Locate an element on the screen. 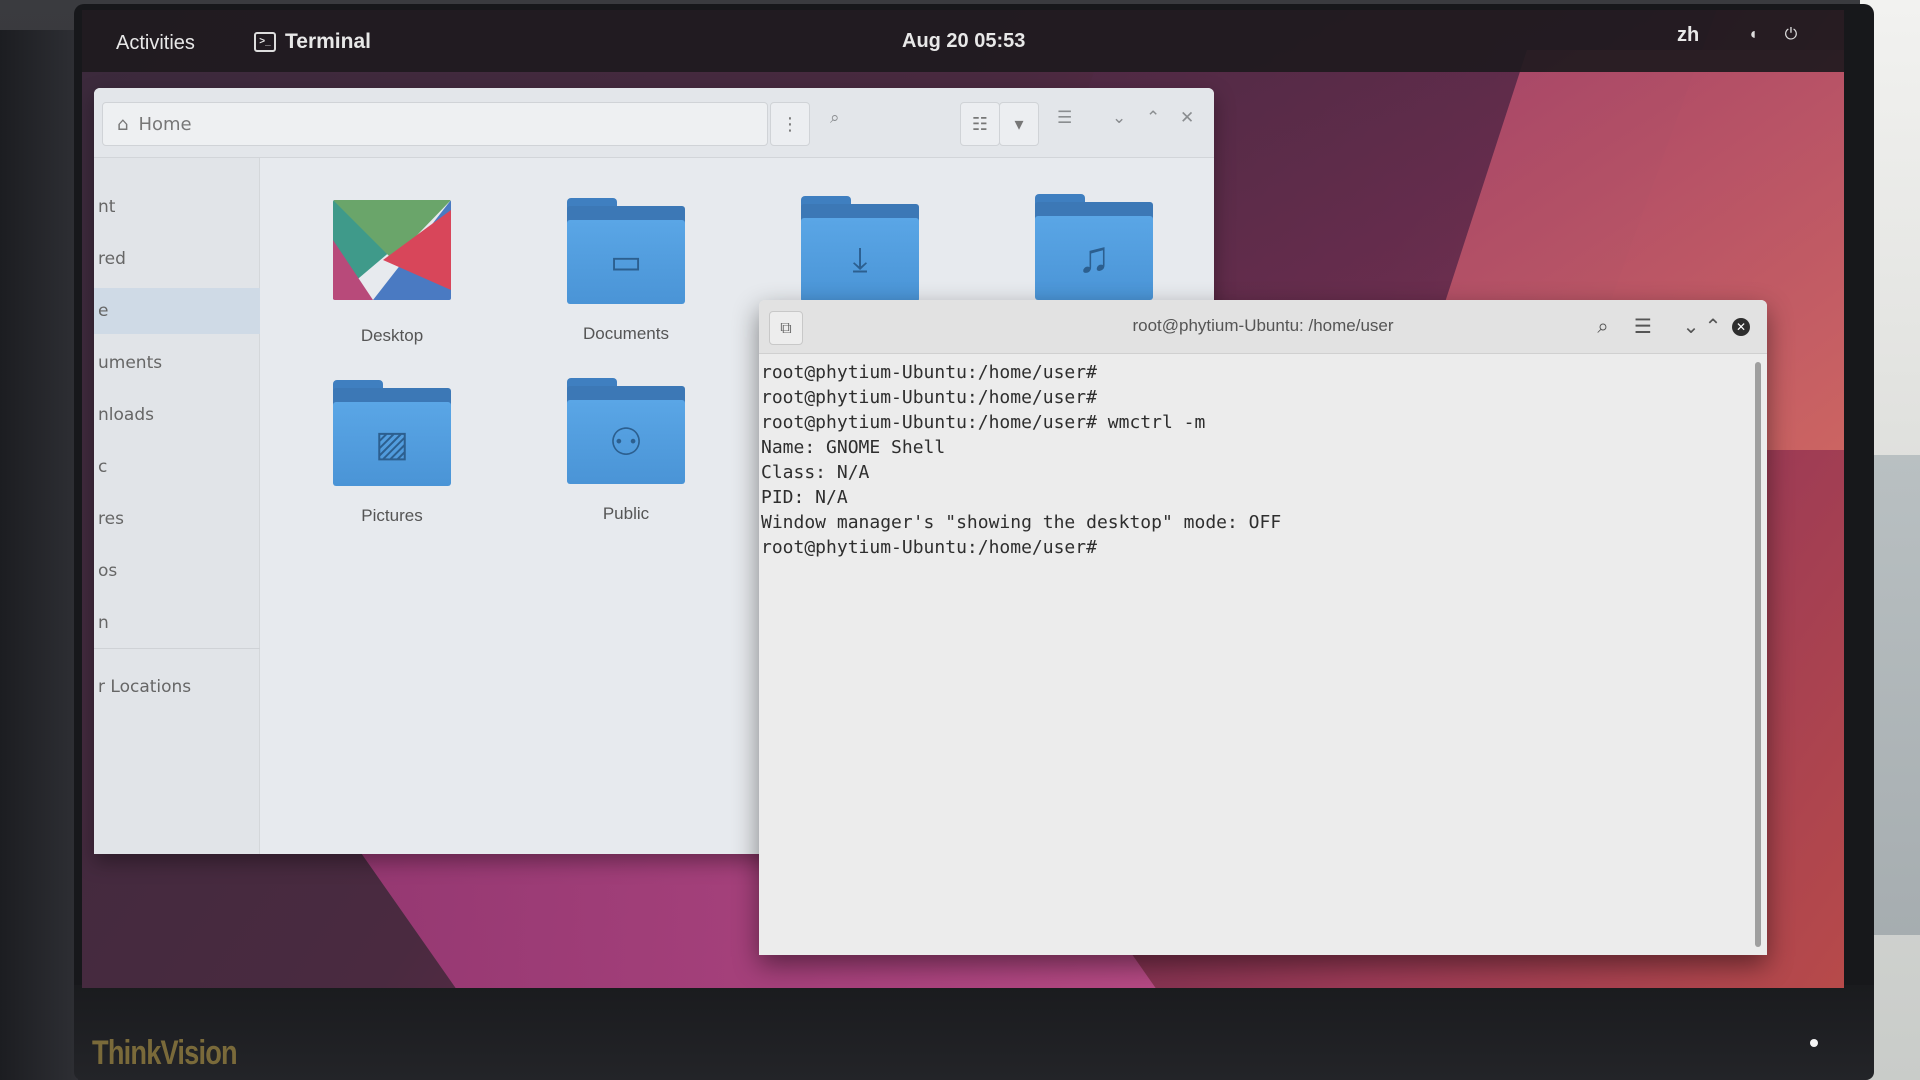  monitor-brand: ThinkVision is located at coordinates (165, 1053).